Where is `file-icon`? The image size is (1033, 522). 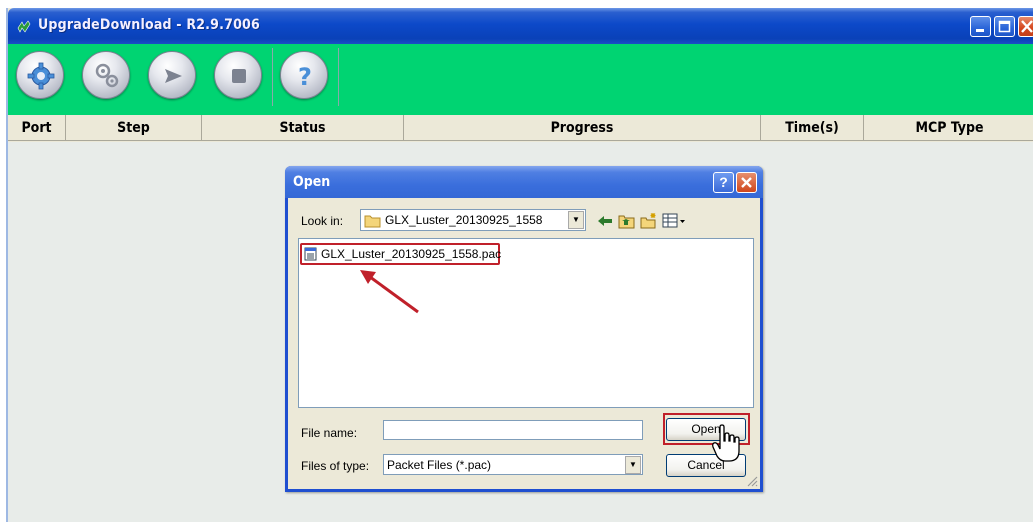 file-icon is located at coordinates (310, 254).